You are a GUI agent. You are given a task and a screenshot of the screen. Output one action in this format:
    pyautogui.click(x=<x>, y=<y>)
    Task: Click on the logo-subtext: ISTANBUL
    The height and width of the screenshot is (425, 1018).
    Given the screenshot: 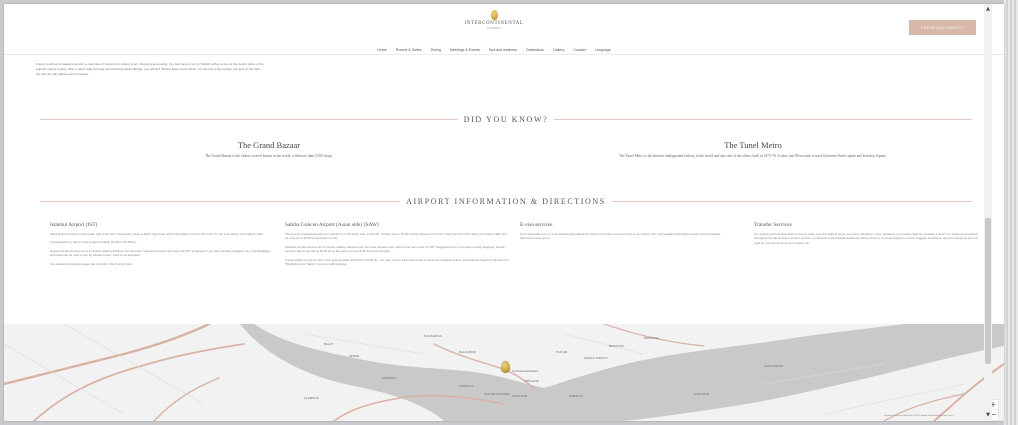 What is the action you would take?
    pyautogui.click(x=494, y=28)
    